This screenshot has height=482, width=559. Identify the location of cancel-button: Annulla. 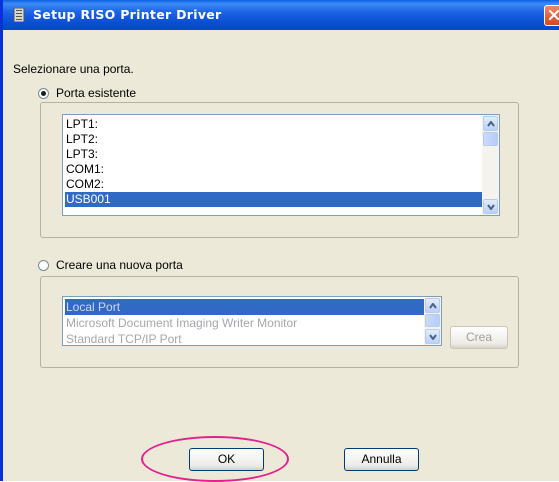
(381, 459).